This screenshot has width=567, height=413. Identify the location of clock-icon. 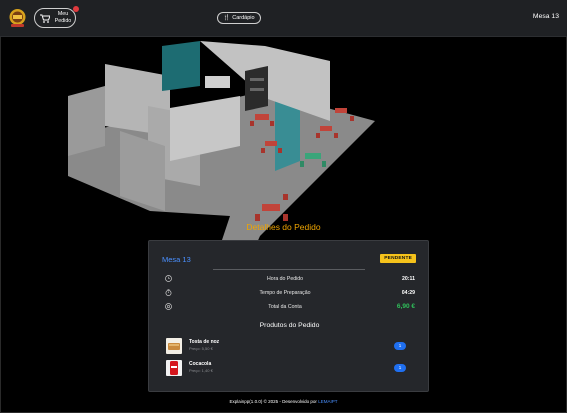
(168, 278).